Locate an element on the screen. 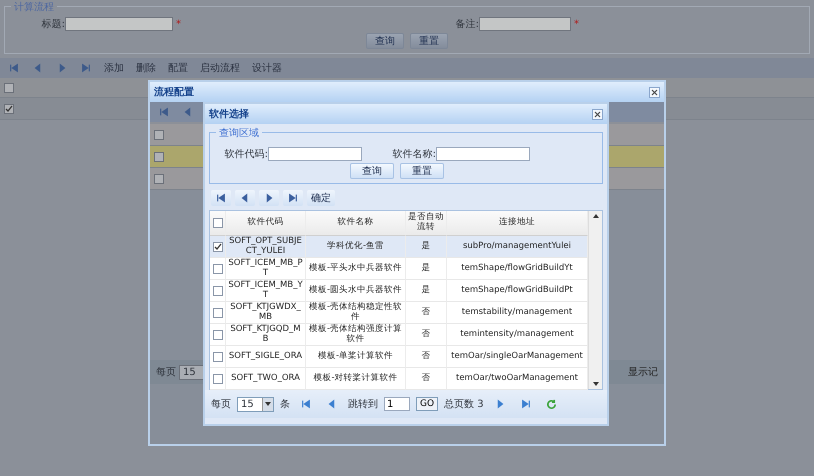 This screenshot has height=476, width=814. first-page-button is located at coordinates (221, 198).